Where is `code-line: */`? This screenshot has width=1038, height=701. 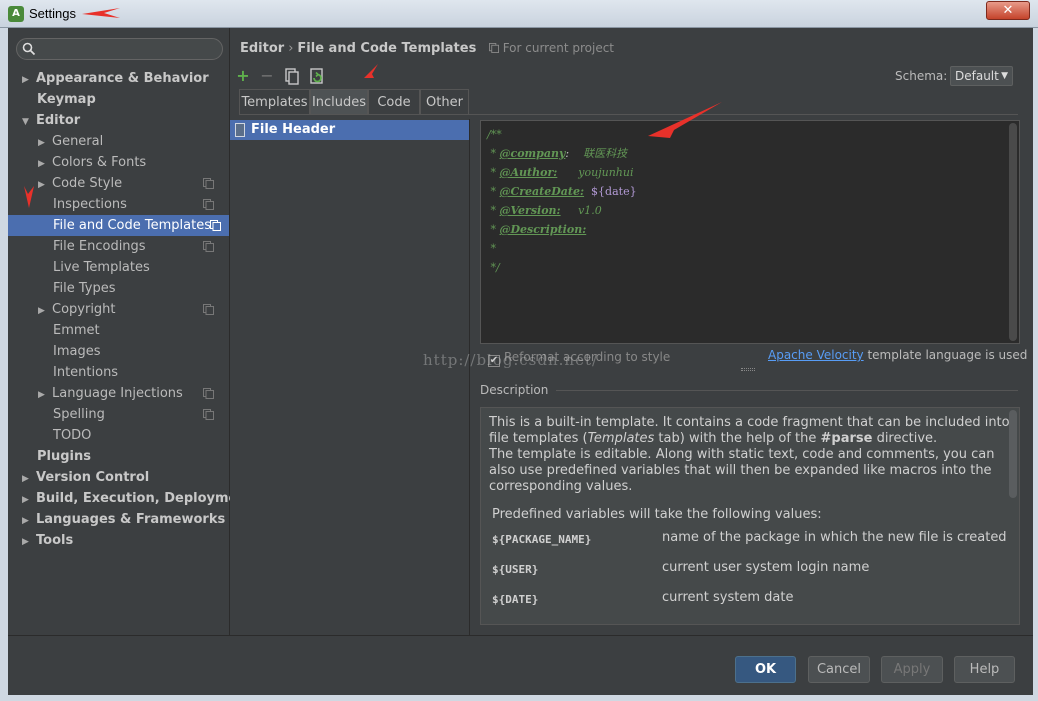 code-line: */ is located at coordinates (493, 267).